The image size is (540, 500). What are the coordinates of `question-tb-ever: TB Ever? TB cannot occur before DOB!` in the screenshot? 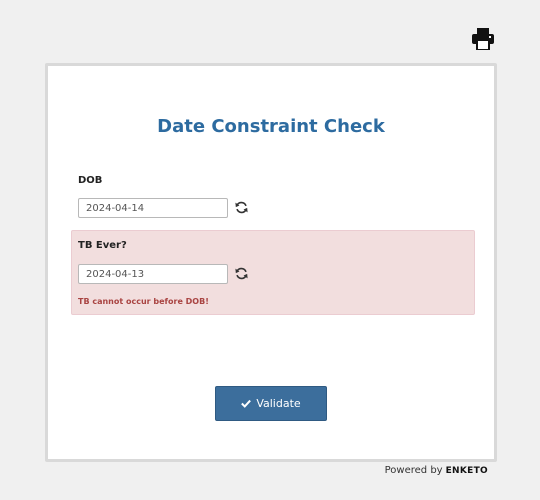 It's located at (273, 272).